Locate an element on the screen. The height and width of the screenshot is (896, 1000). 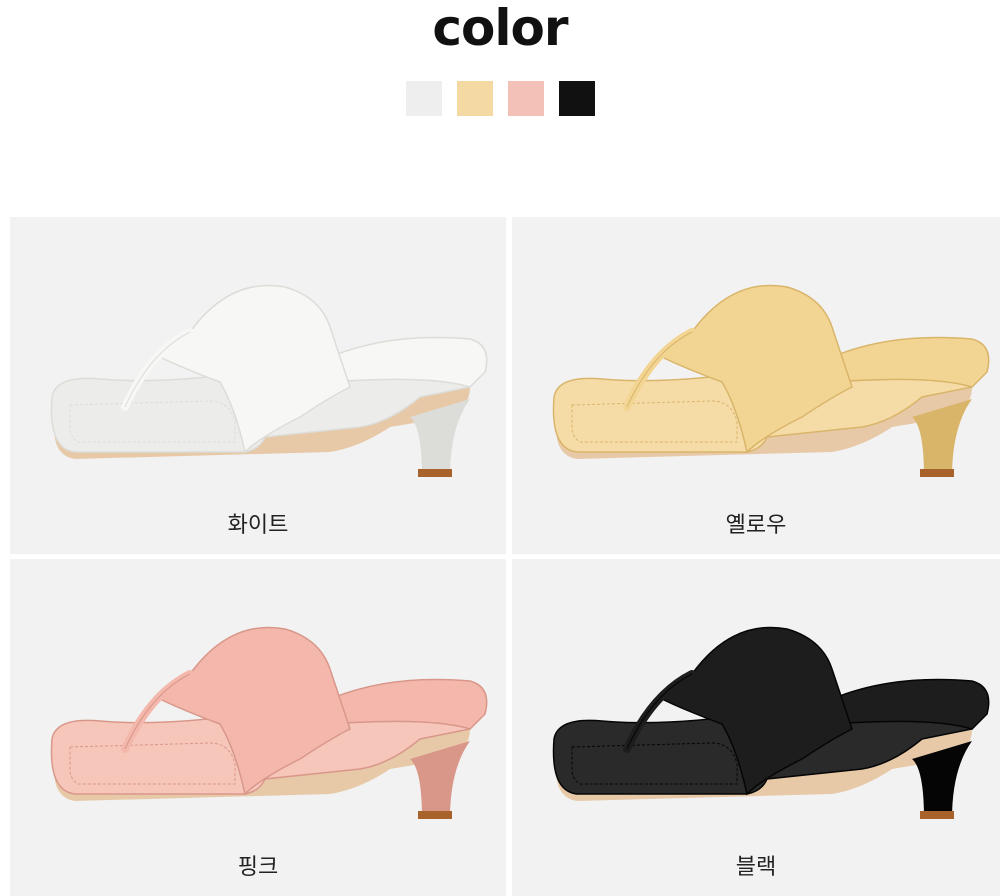
swatch-pink is located at coordinates (525, 98).